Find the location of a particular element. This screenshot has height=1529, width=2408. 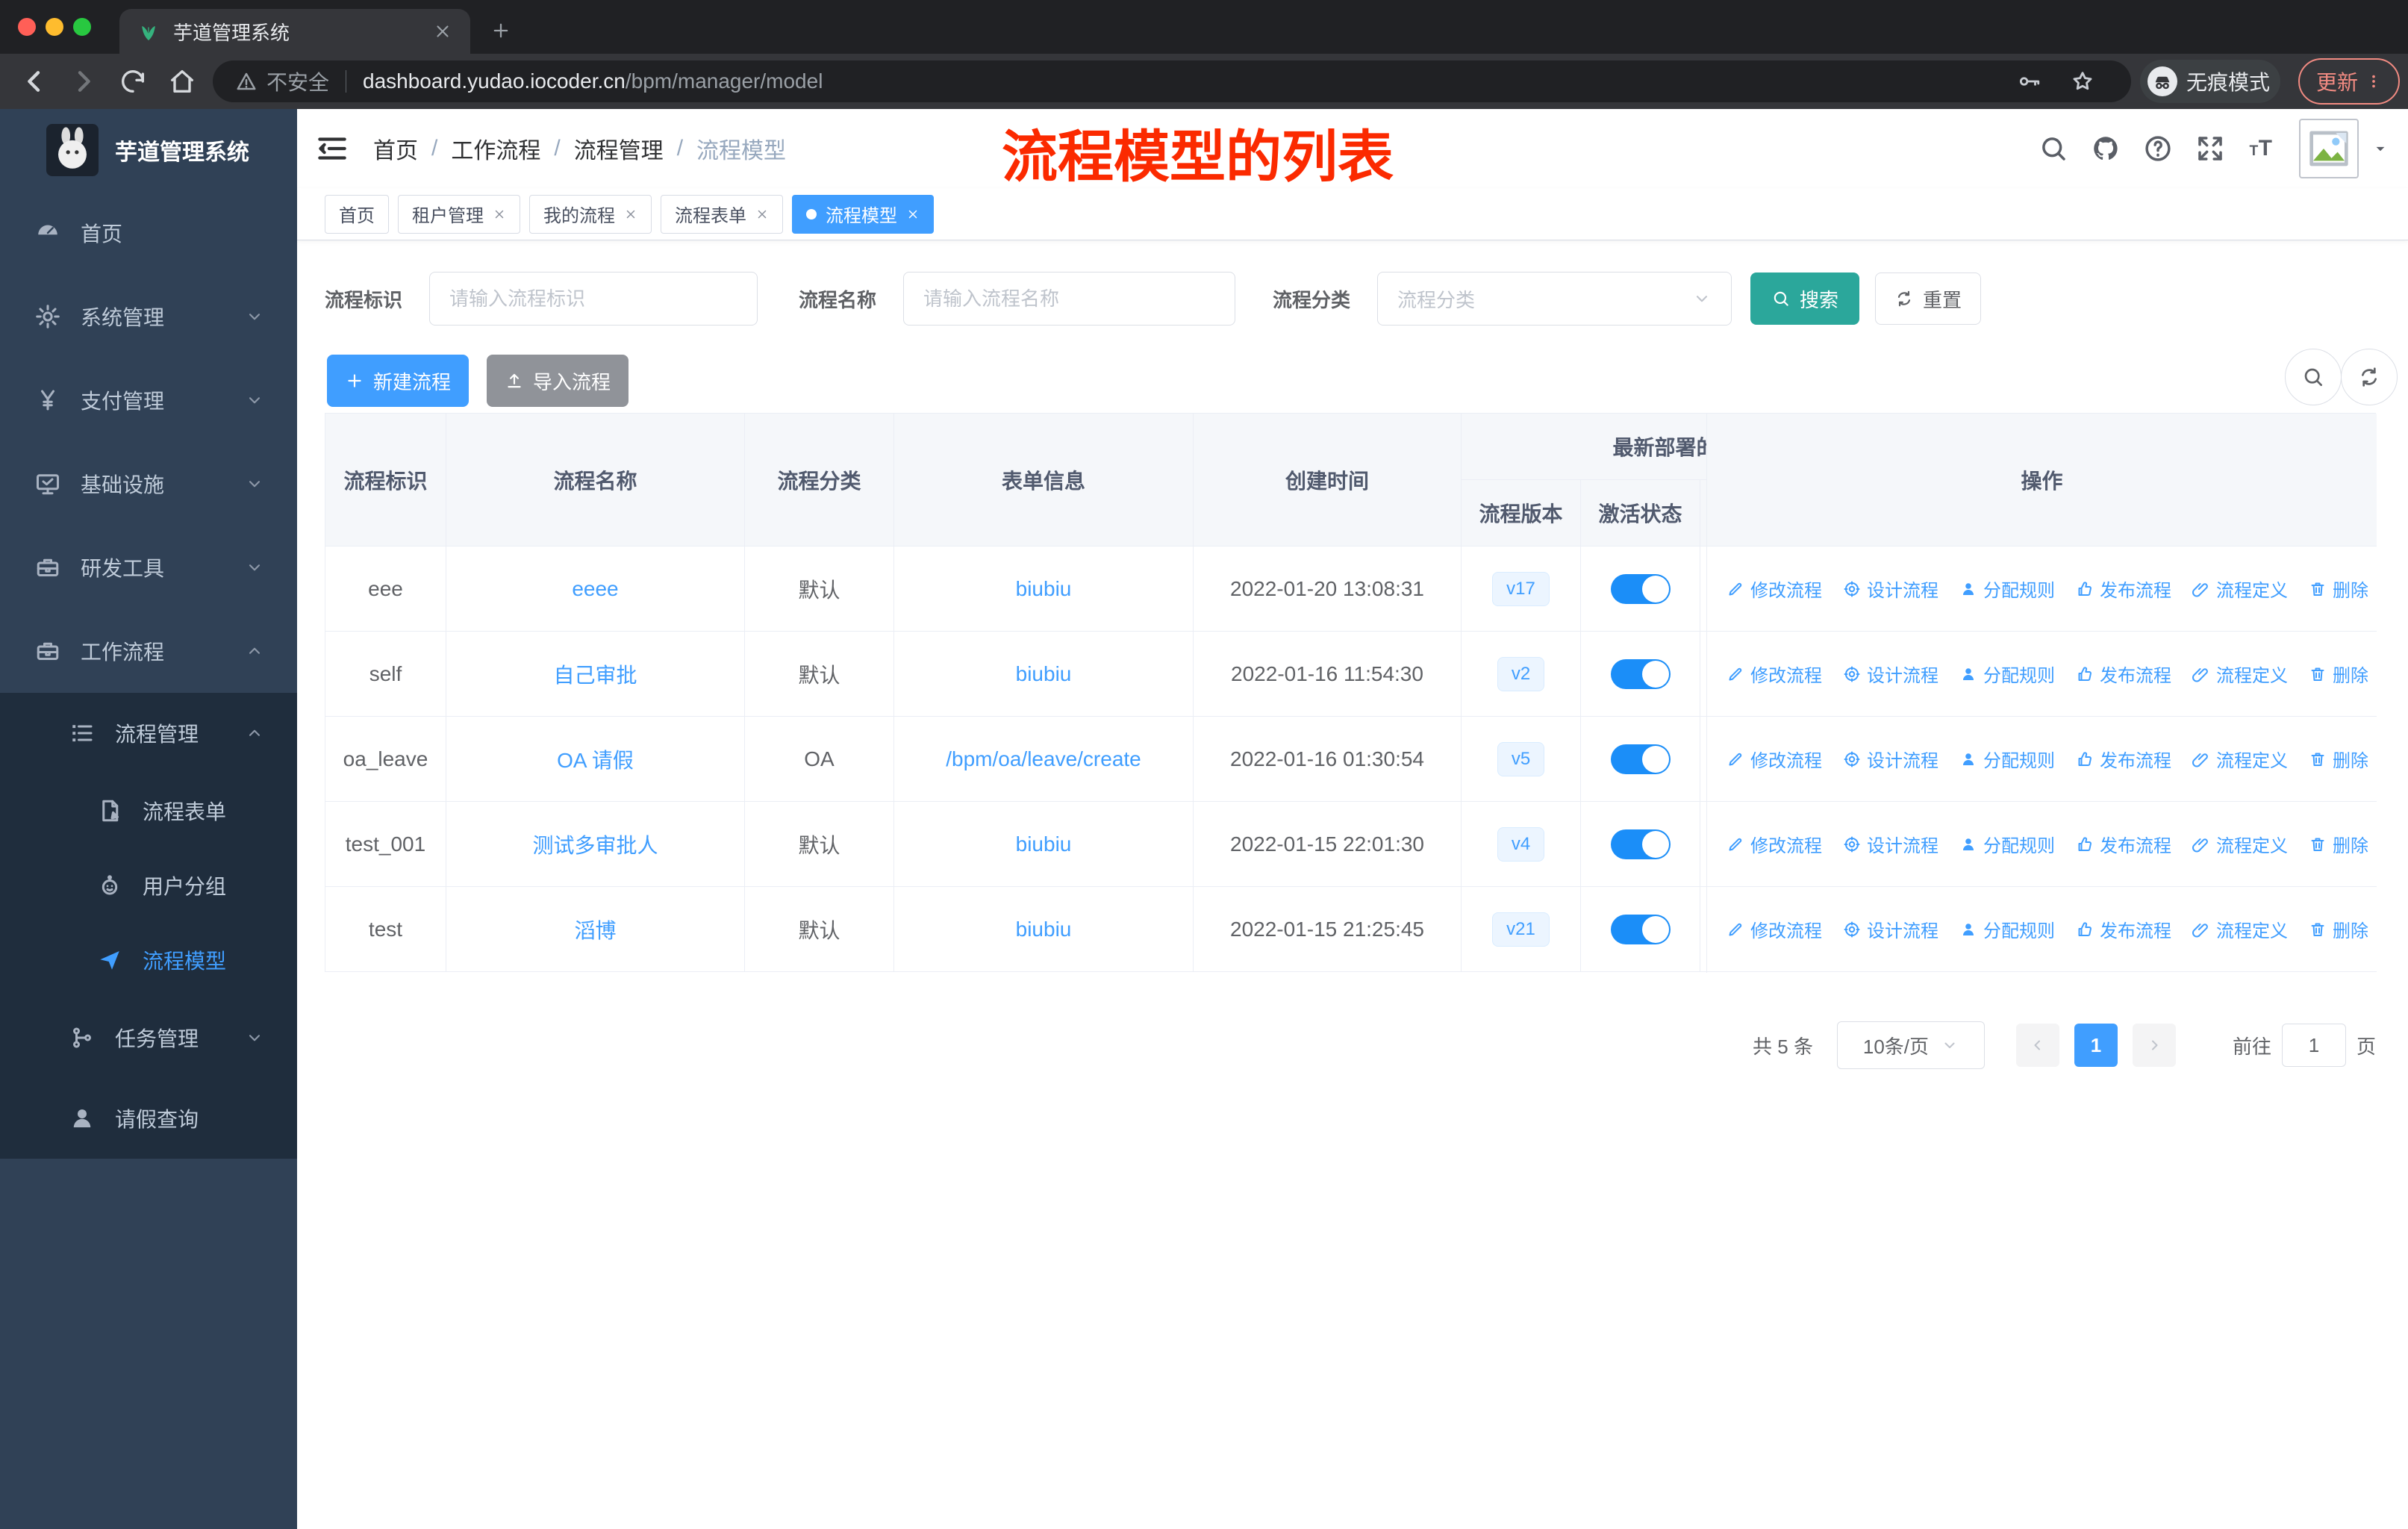

sidebar-item-10: 任务管理 is located at coordinates (148, 1037).